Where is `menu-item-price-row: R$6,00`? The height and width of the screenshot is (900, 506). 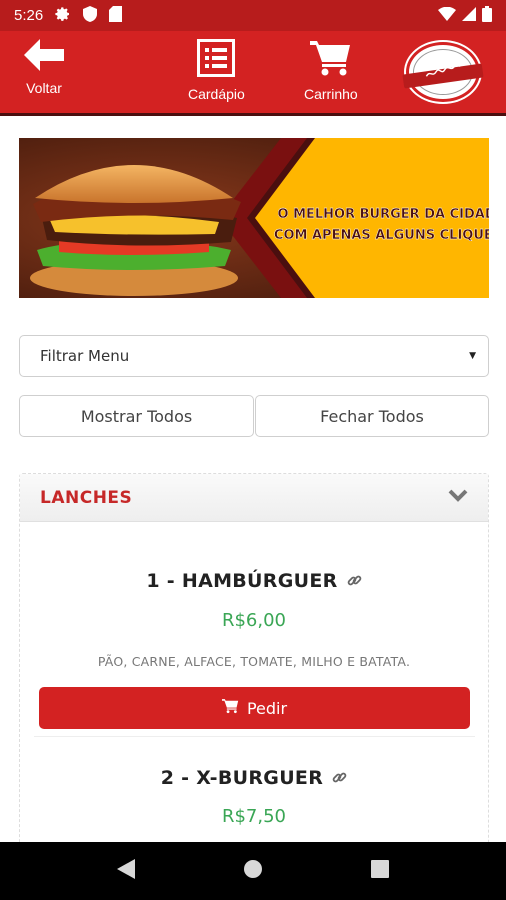 menu-item-price-row: R$6,00 is located at coordinates (254, 620).